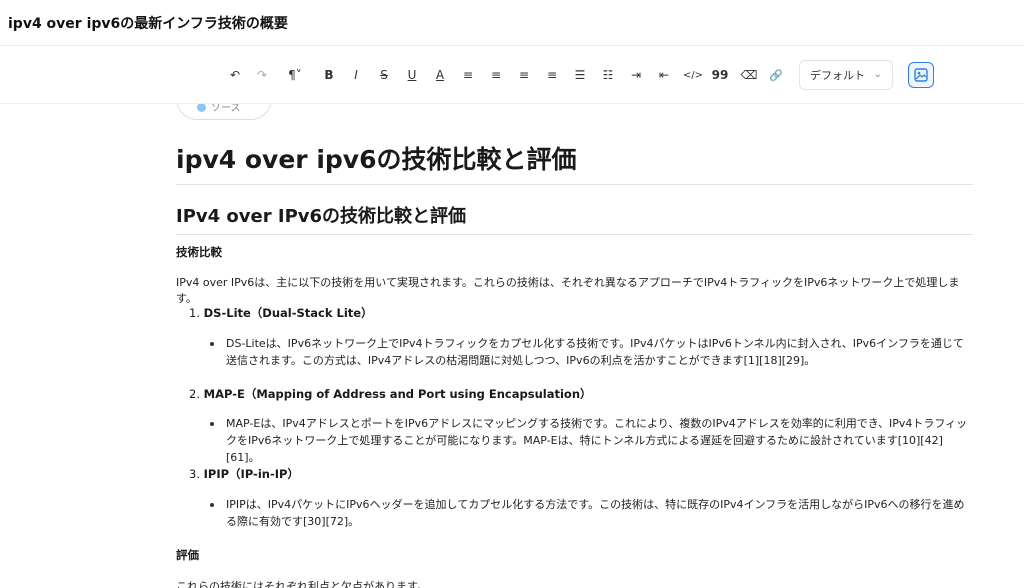  What do you see at coordinates (468, 75) in the screenshot?
I see `align-left-icon: ≡` at bounding box center [468, 75].